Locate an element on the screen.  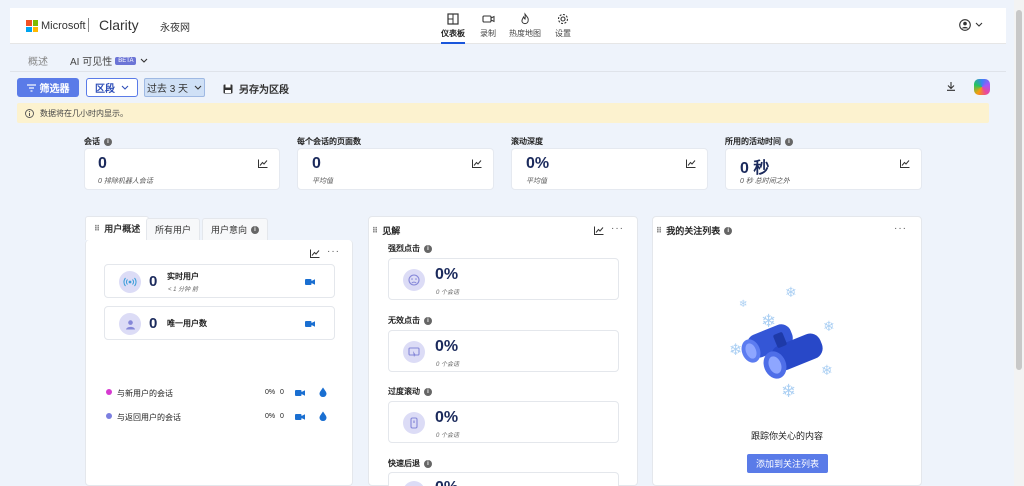
save-segment-button: 另存为区段 is located at coordinates (256, 88).